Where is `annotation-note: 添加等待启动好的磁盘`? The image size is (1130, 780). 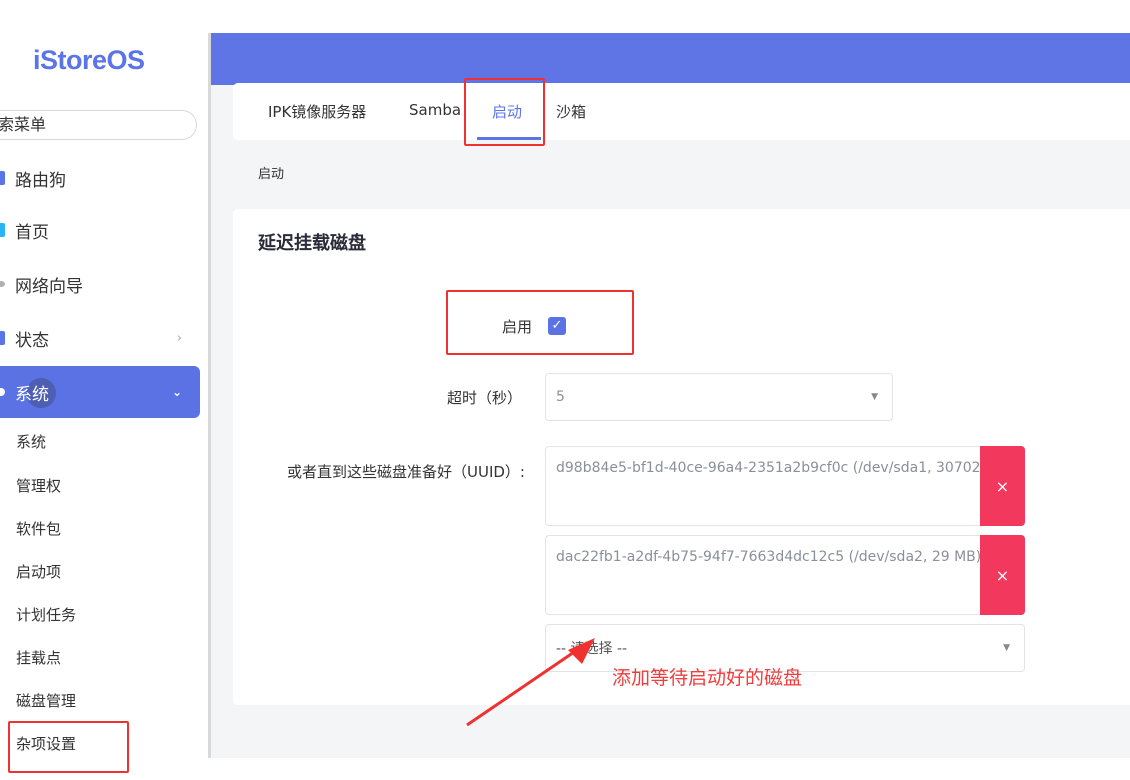 annotation-note: 添加等待启动好的磁盘 is located at coordinates (707, 678).